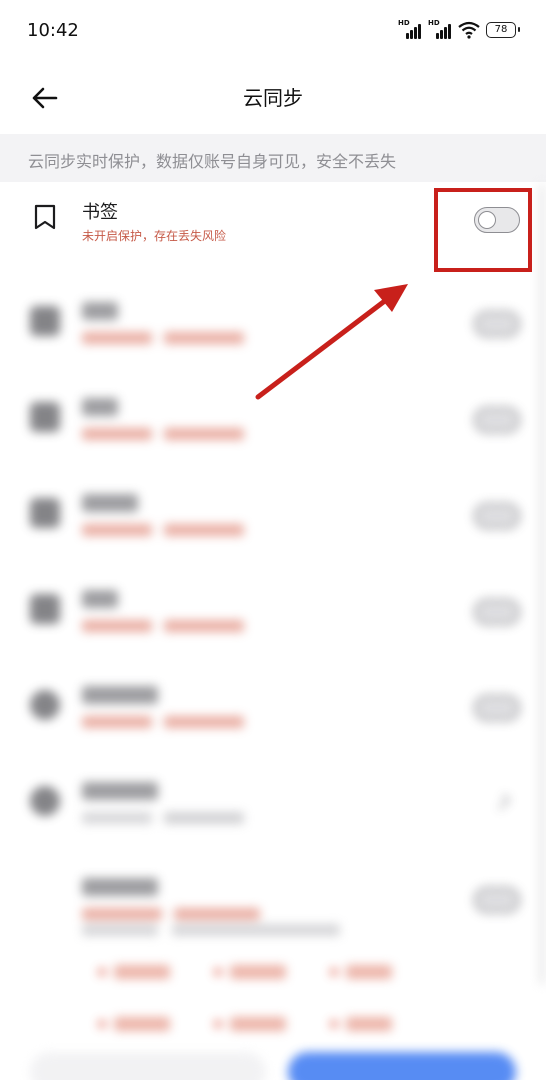 Image resolution: width=546 pixels, height=1080 pixels. What do you see at coordinates (148, 1066) in the screenshot?
I see `bottom-secondary-button` at bounding box center [148, 1066].